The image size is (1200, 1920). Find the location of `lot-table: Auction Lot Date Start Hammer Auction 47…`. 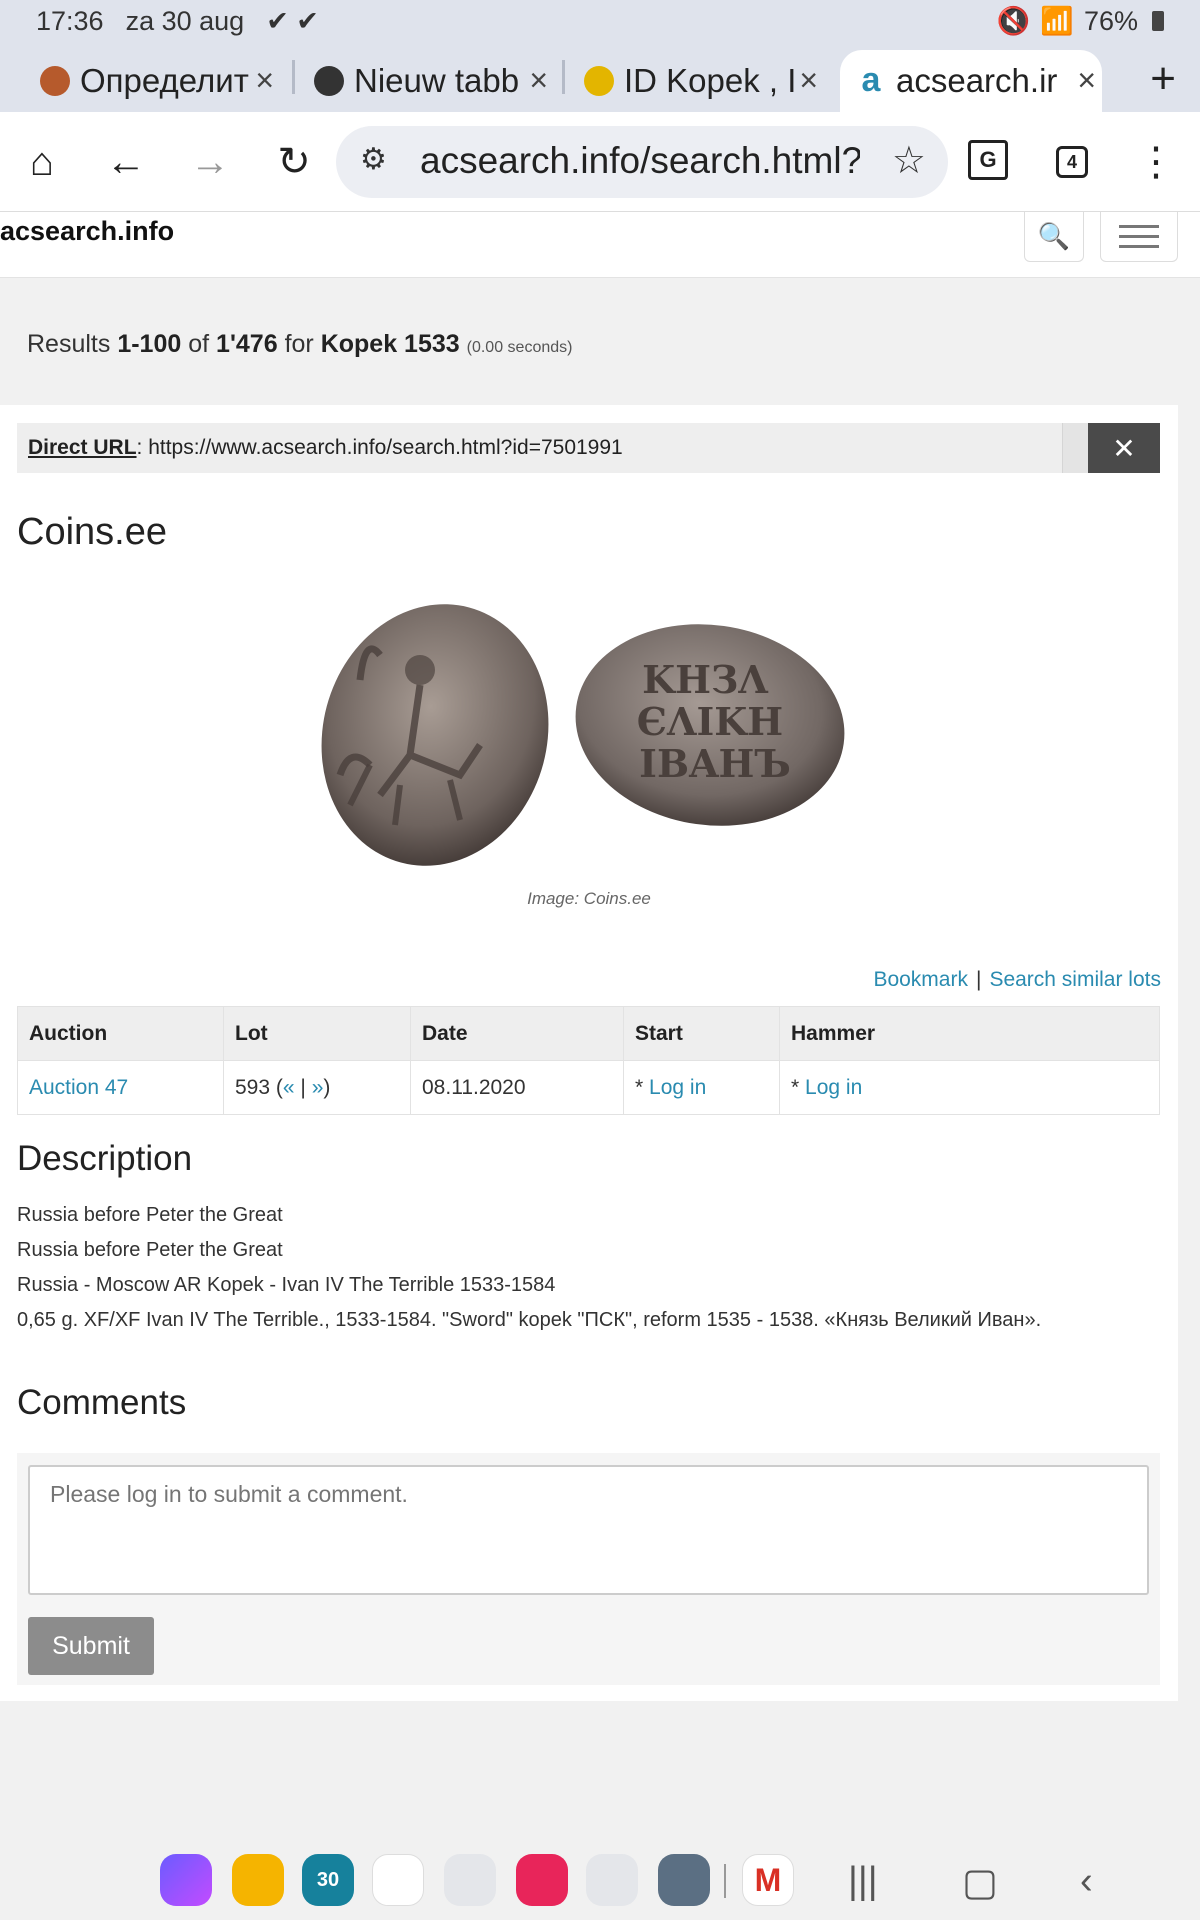

lot-table: Auction Lot Date Start Hammer Auction 47… is located at coordinates (588, 1060).